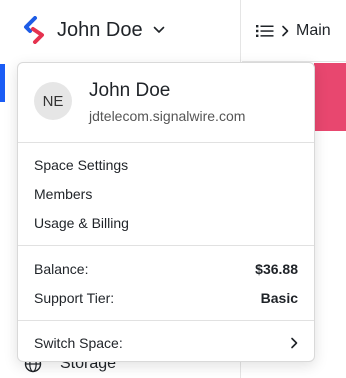  Describe the element at coordinates (166, 269) in the screenshot. I see `balance-row: Balance: $36.88` at that location.